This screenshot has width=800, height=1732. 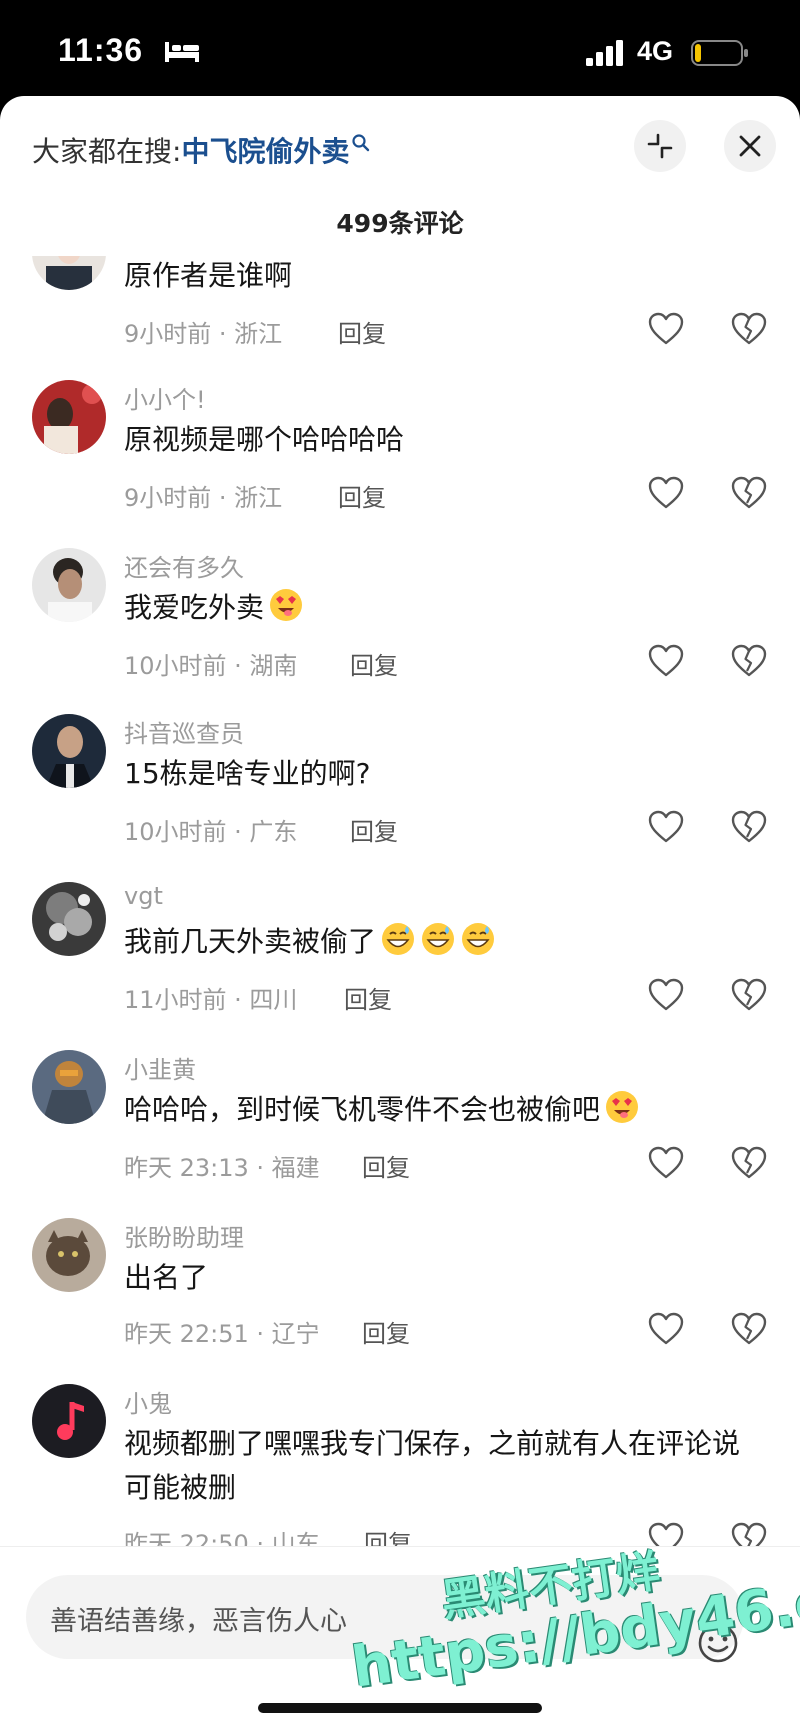 I want to click on signal-icon, so click(x=604, y=53).